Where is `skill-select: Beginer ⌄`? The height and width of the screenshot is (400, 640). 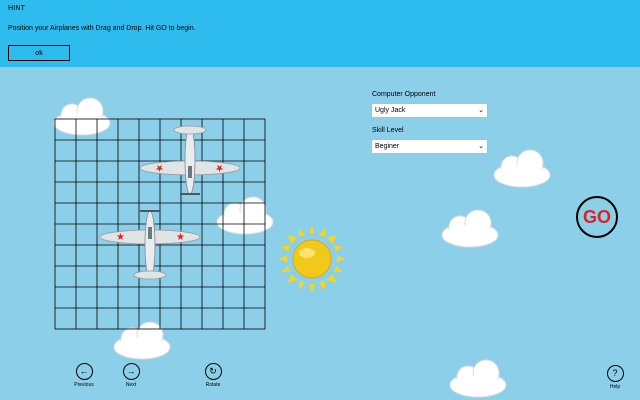
skill-select: Beginer ⌄ is located at coordinates (429, 146).